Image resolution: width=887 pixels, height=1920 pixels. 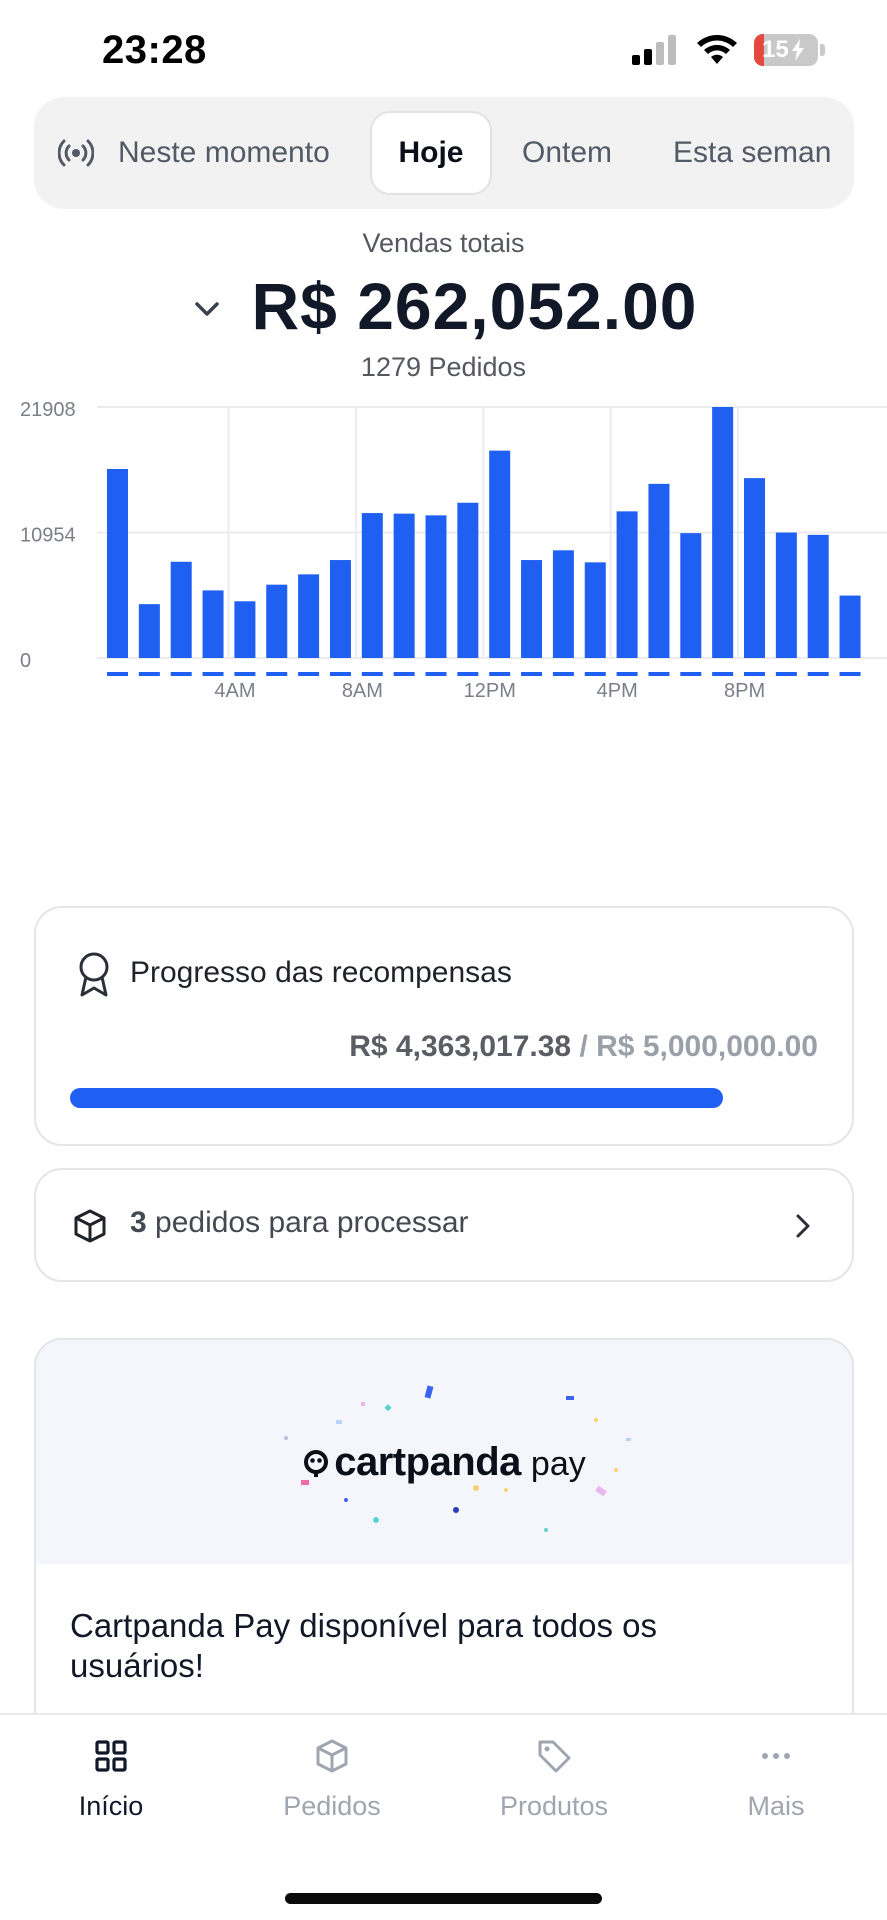 I want to click on rewards-progress-bar, so click(x=444, y=1098).